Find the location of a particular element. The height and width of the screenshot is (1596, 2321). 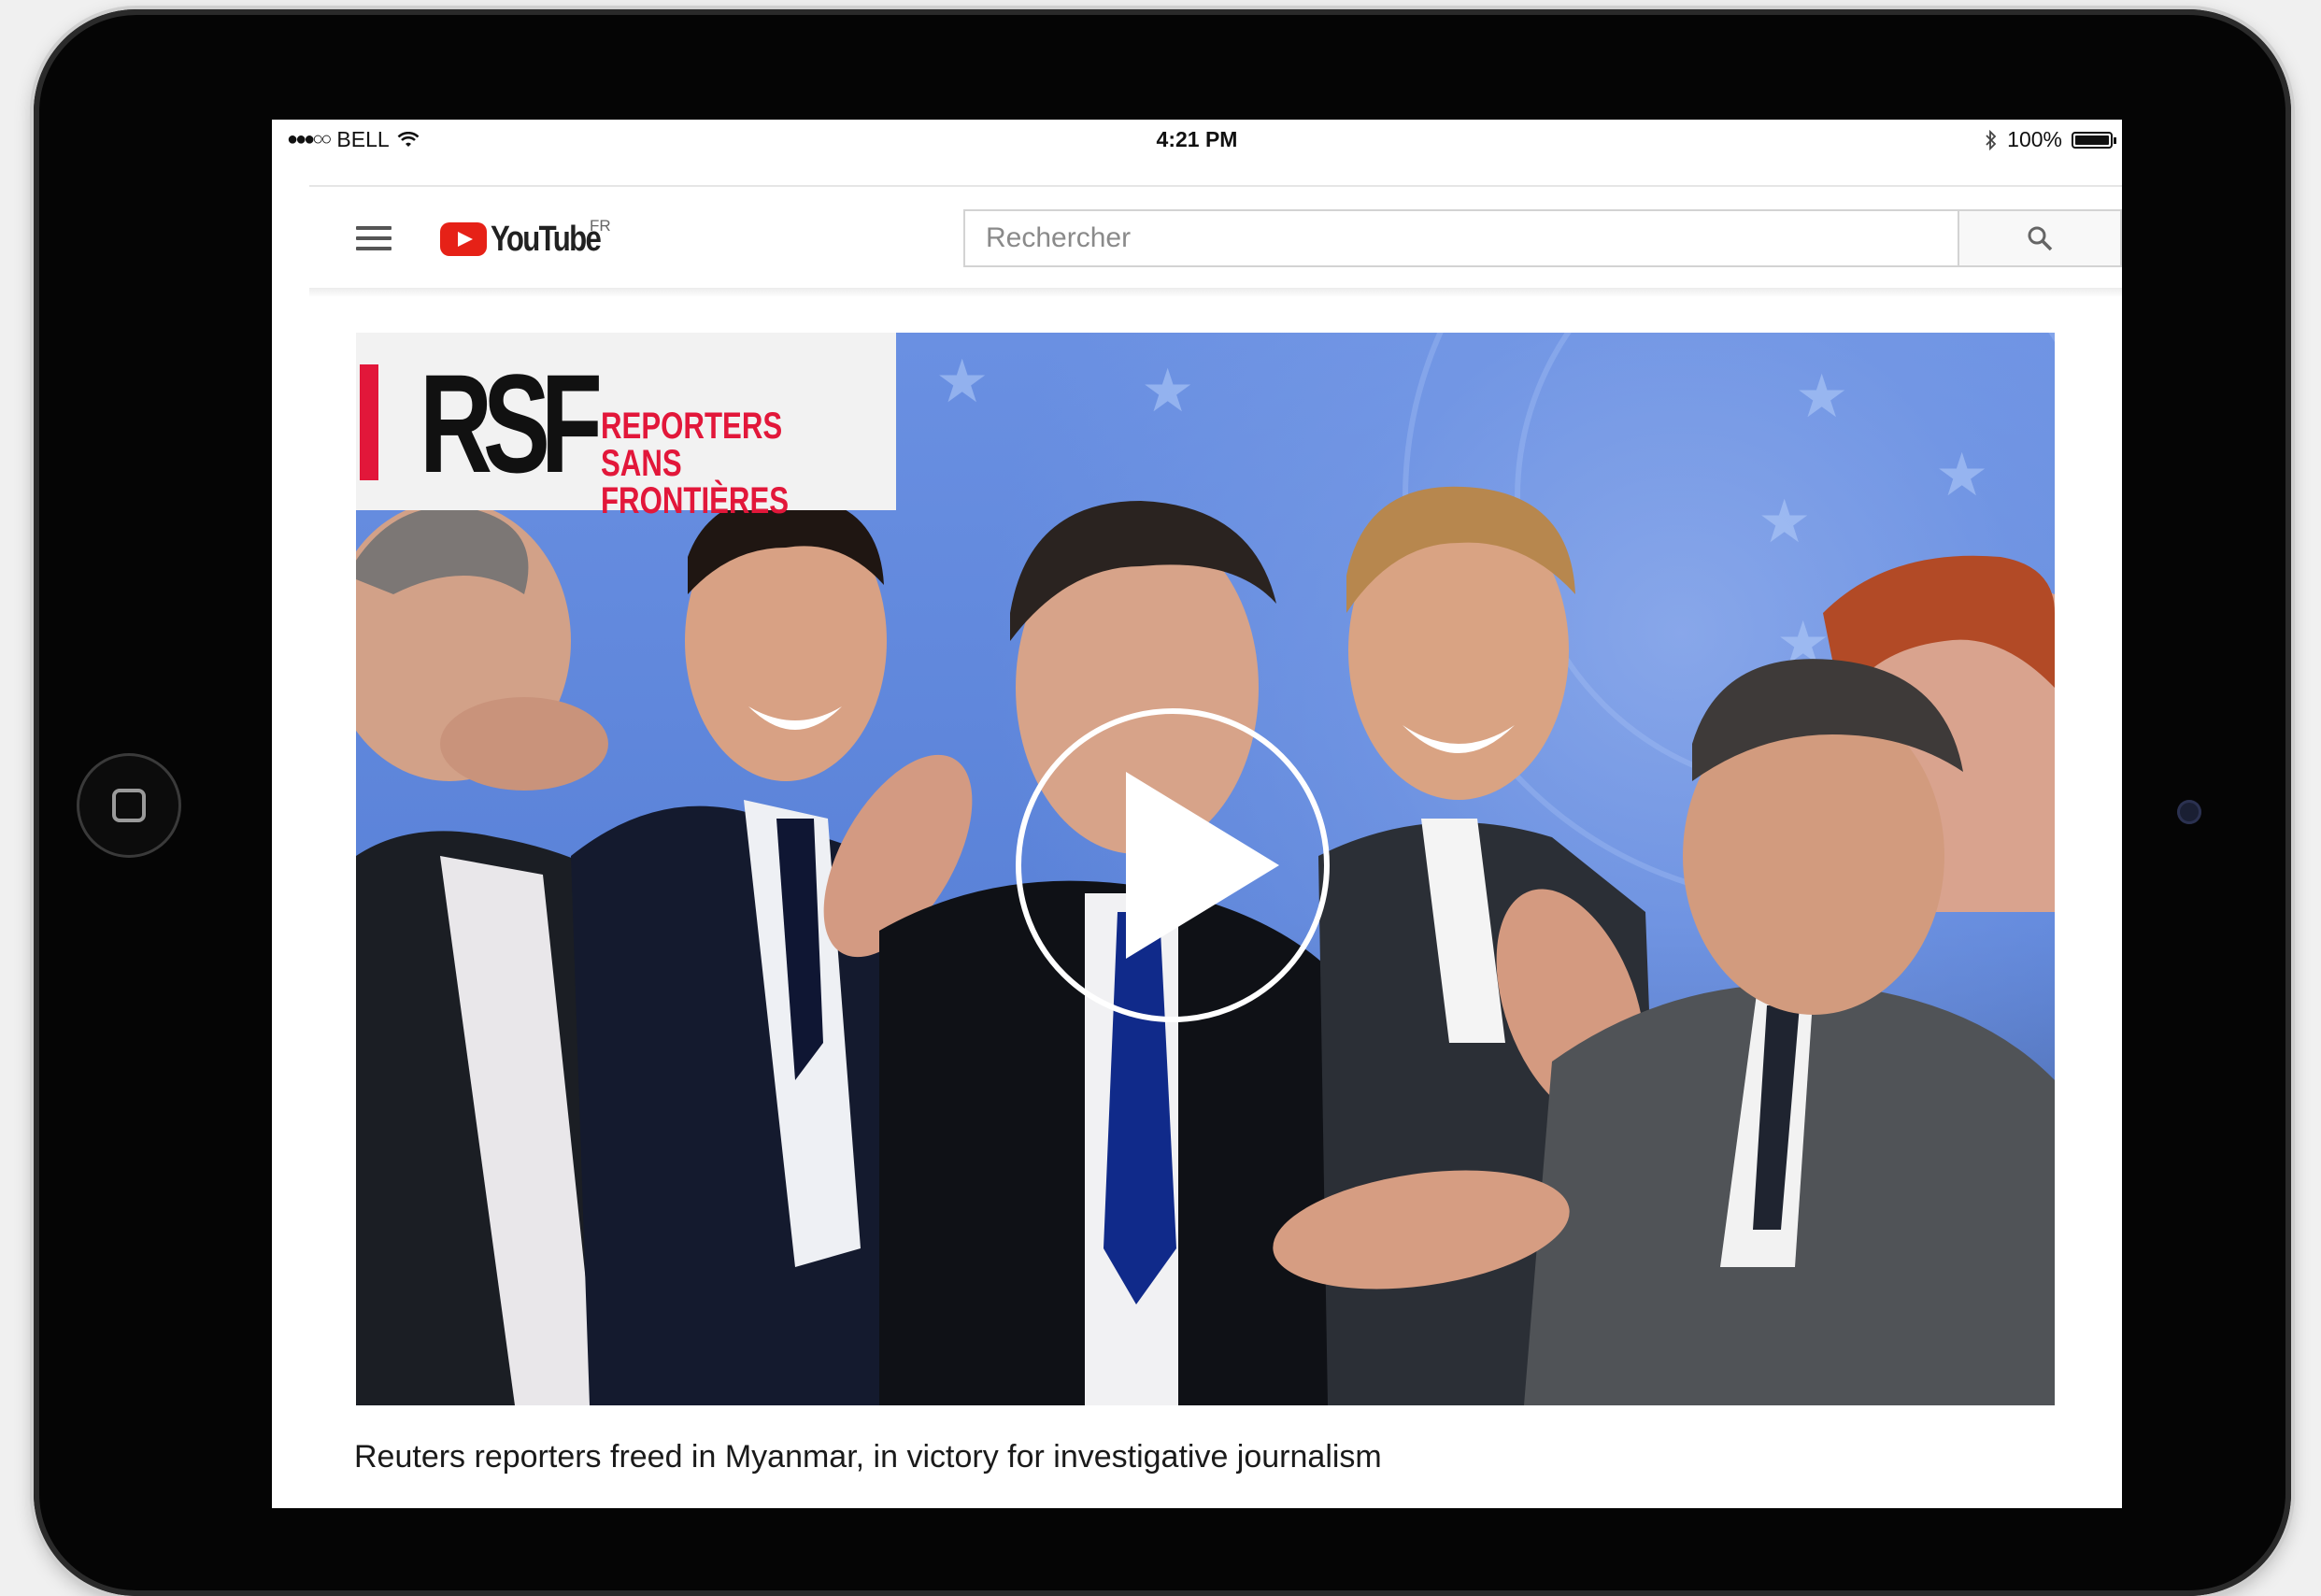

front-camera is located at coordinates (2189, 812).